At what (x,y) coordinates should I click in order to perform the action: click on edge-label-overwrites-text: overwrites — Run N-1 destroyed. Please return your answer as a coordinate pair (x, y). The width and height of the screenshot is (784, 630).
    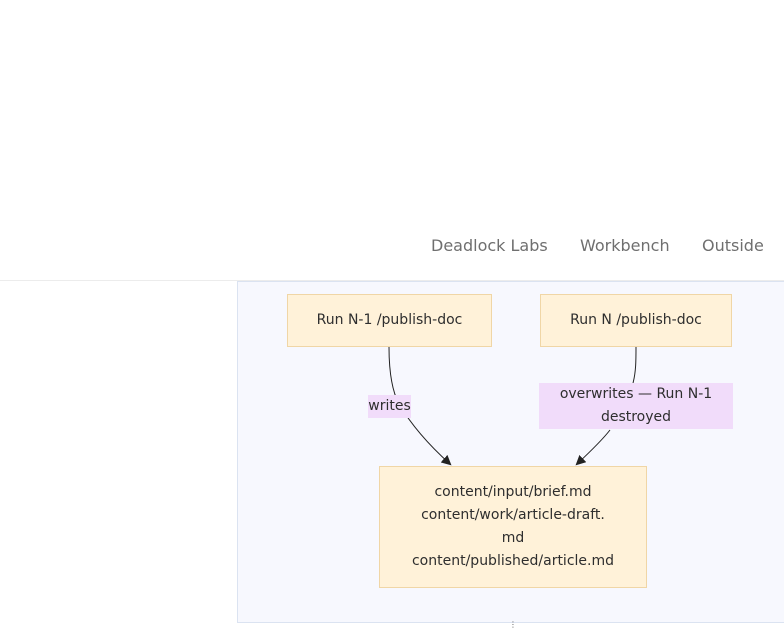
    Looking at the image, I should click on (636, 405).